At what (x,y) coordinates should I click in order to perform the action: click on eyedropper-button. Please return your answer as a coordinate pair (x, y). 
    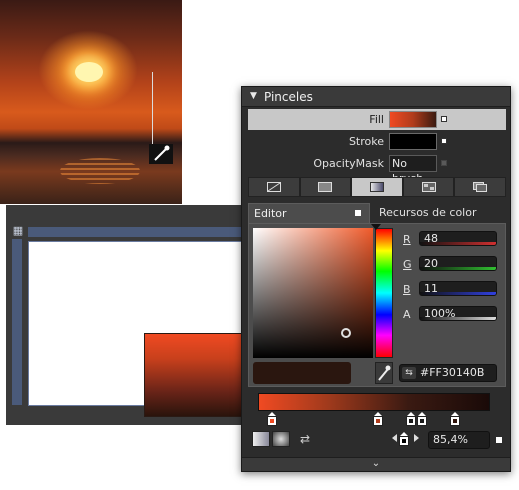
    Looking at the image, I should click on (384, 373).